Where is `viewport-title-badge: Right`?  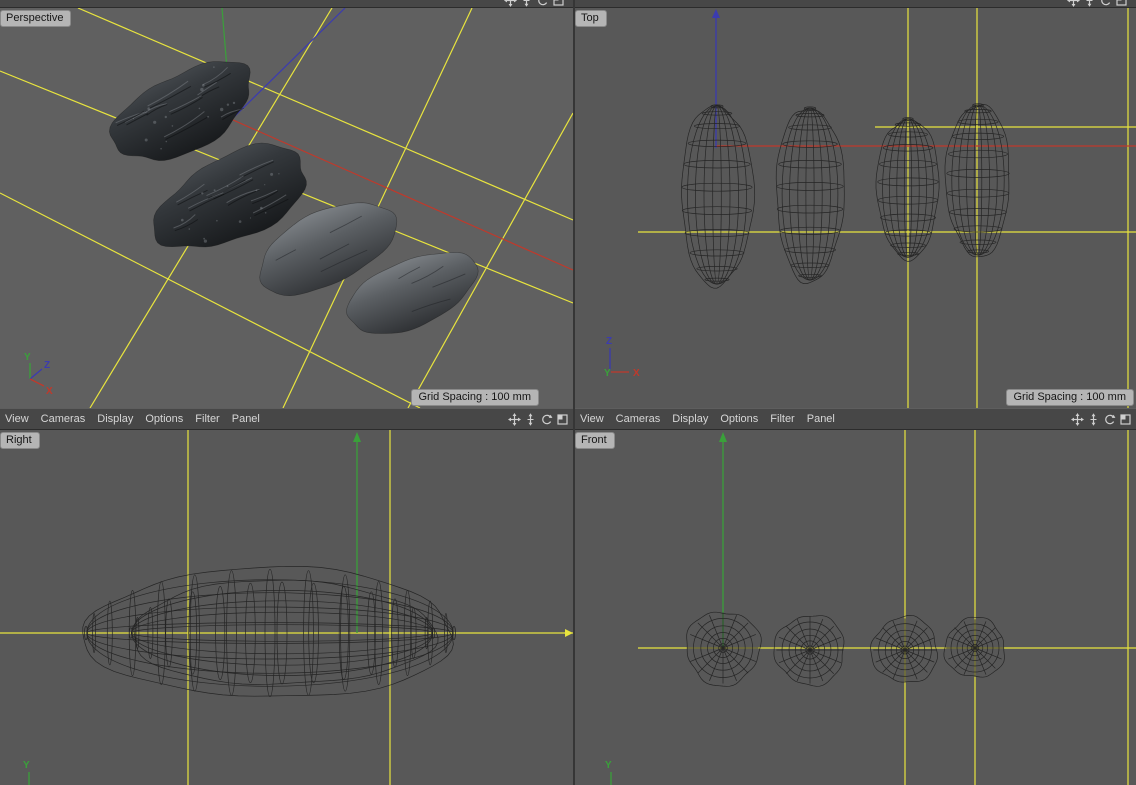 viewport-title-badge: Right is located at coordinates (20, 440).